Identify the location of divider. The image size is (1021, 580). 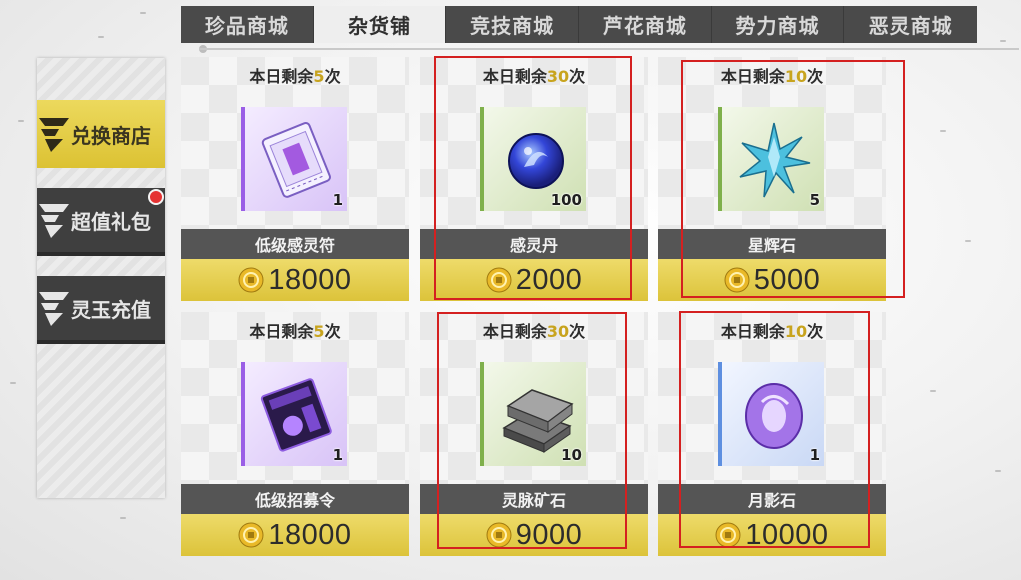
(609, 49).